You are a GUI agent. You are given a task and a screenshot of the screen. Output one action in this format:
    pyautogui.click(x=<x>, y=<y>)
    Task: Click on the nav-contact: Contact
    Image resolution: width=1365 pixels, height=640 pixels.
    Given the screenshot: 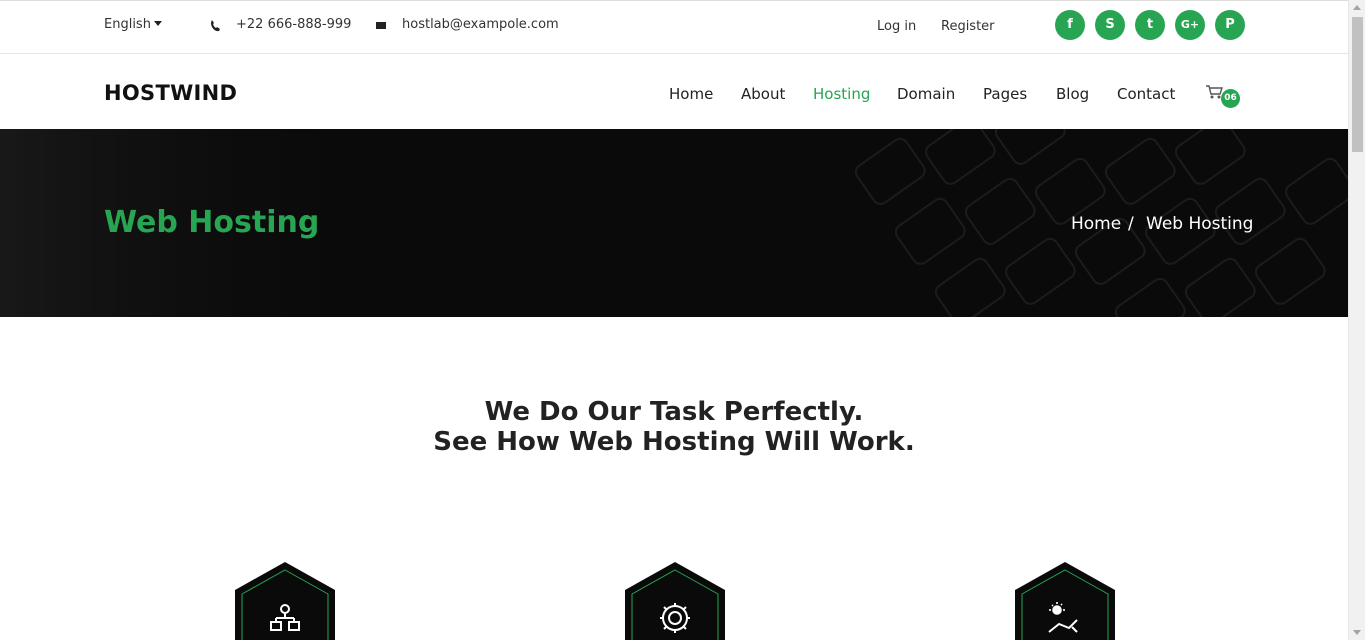 What is the action you would take?
    pyautogui.click(x=1146, y=94)
    